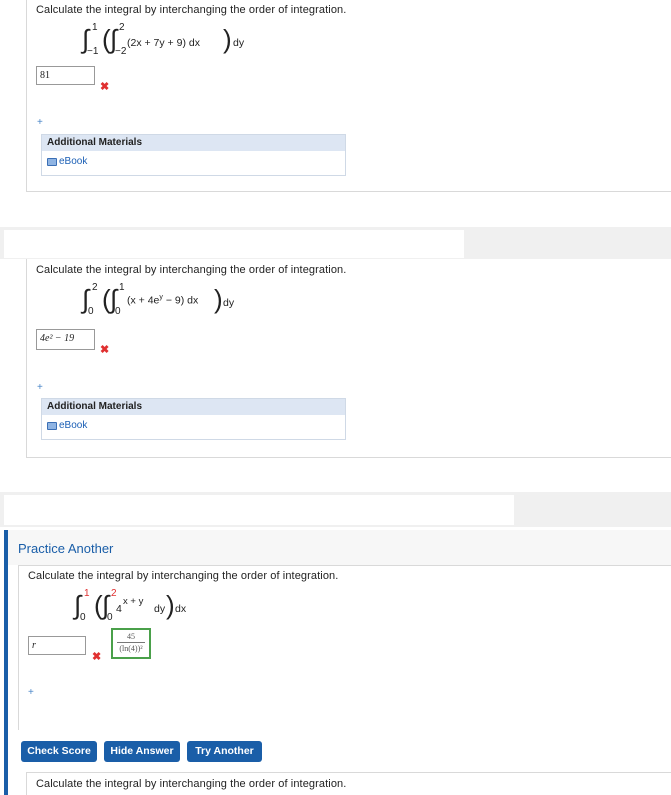 The image size is (671, 795). What do you see at coordinates (57, 645) in the screenshot?
I see `practice-answer-input: r` at bounding box center [57, 645].